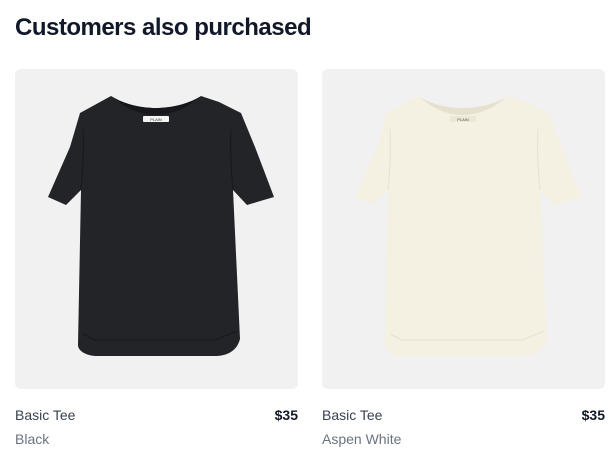 This screenshot has height=472, width=614. What do you see at coordinates (32, 439) in the screenshot?
I see `product-color: Black` at bounding box center [32, 439].